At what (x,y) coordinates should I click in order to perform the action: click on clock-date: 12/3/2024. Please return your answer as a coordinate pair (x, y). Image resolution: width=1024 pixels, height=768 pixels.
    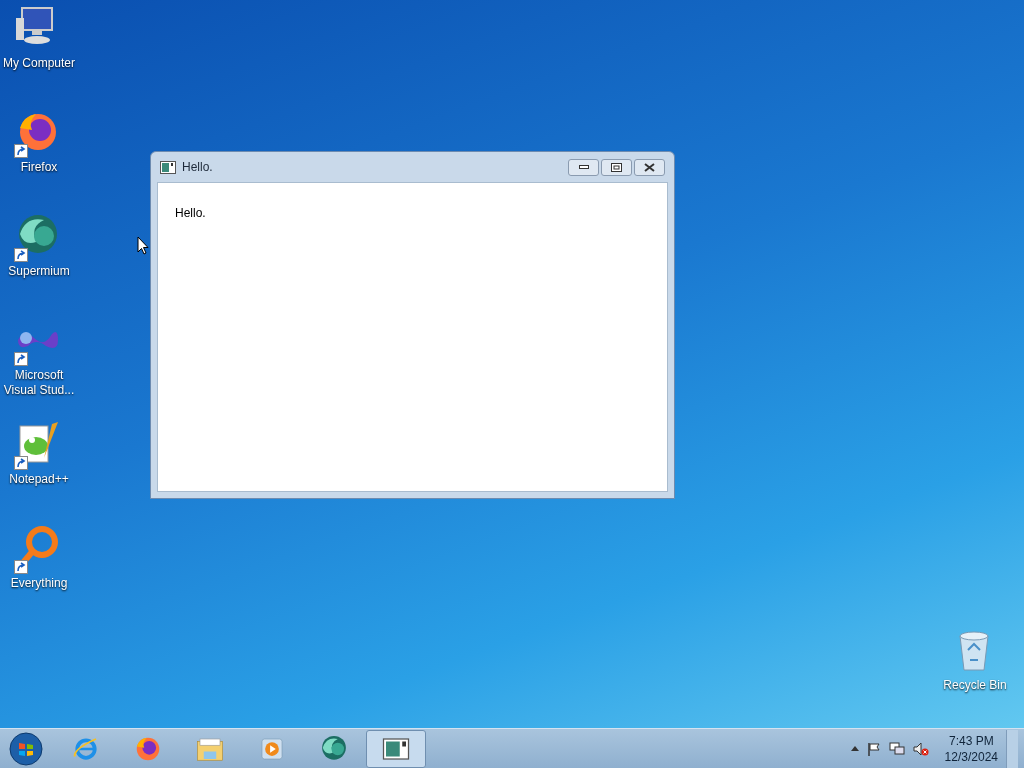
    Looking at the image, I should click on (971, 756).